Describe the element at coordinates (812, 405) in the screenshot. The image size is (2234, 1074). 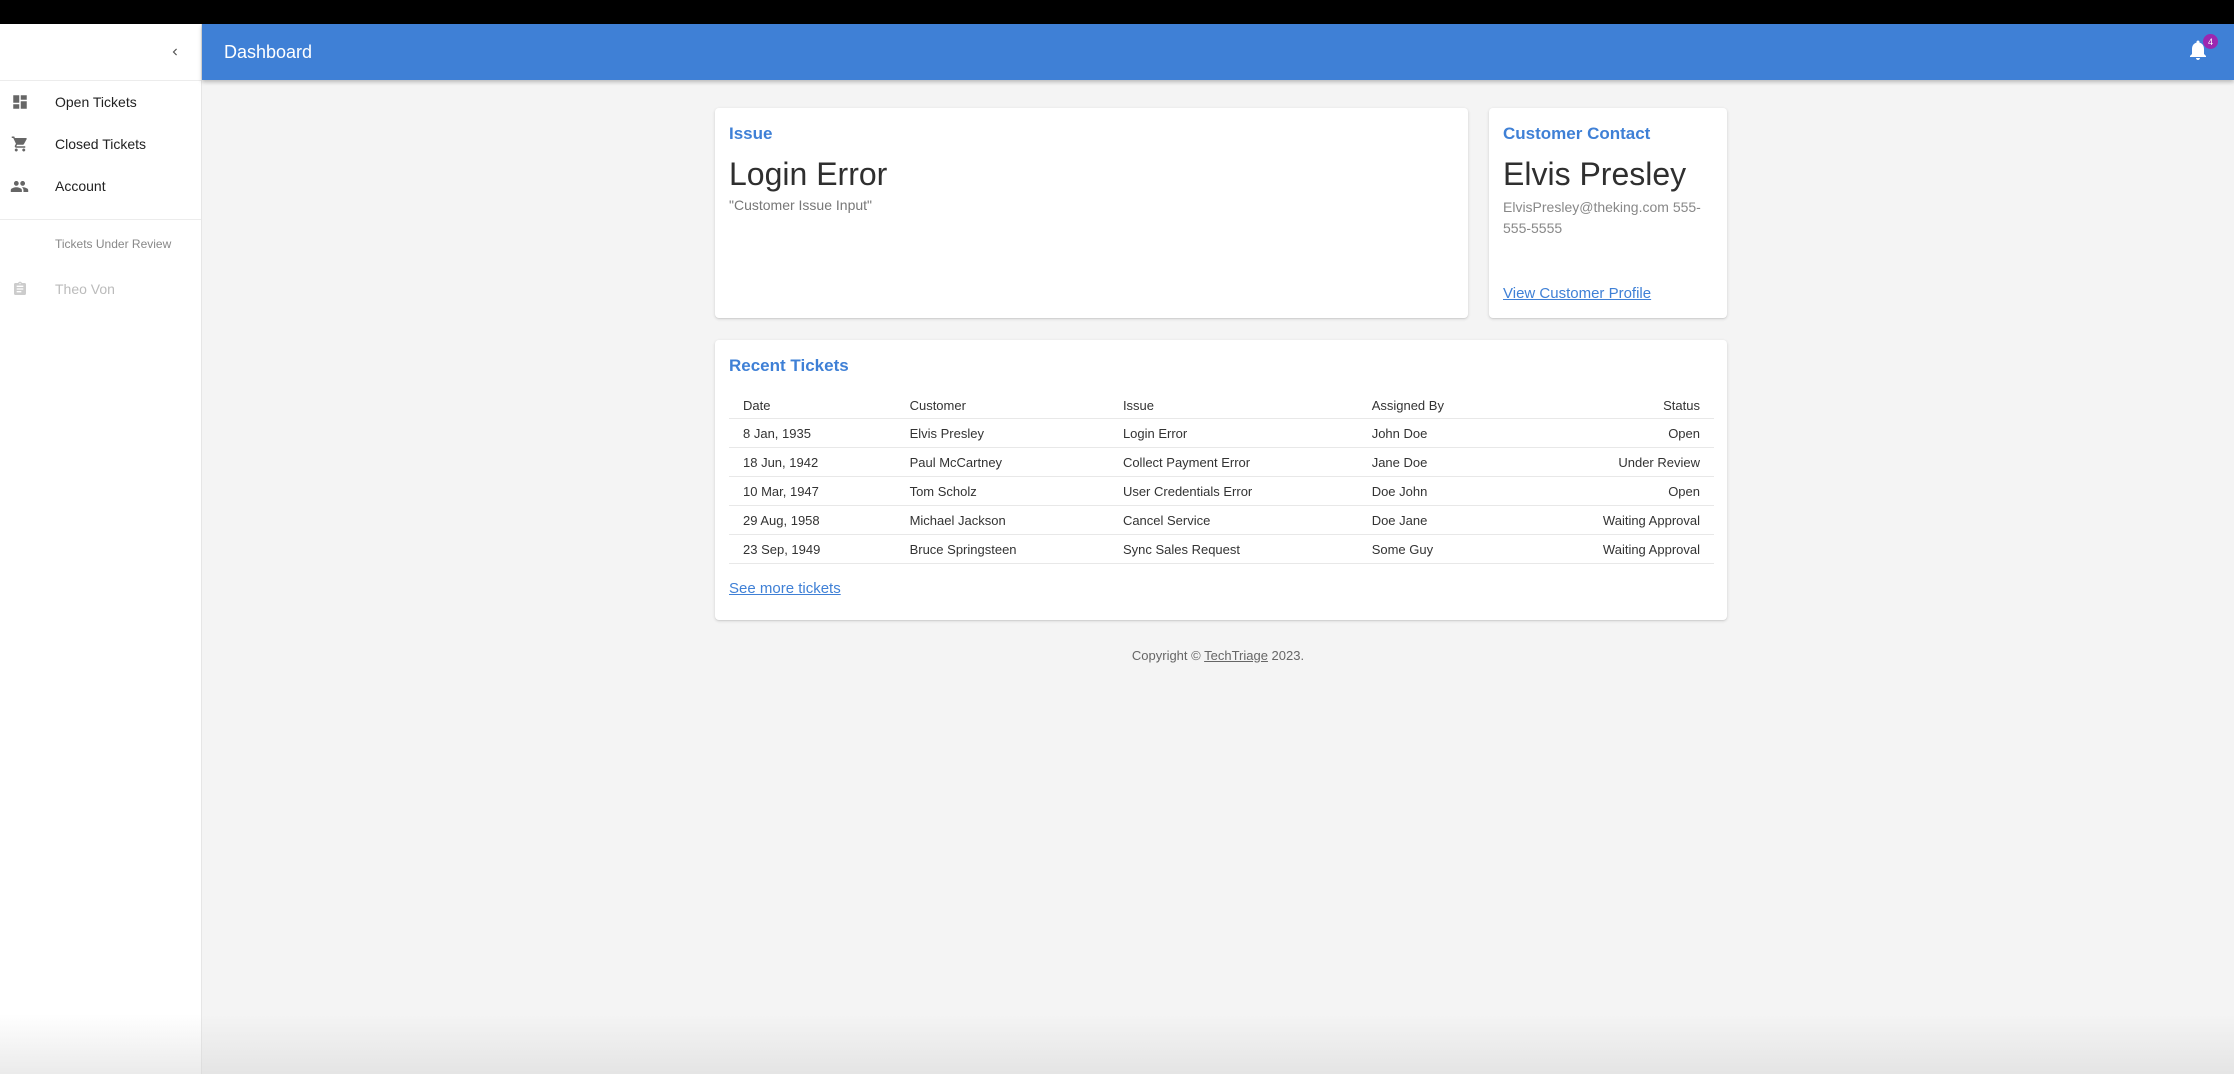
I see `column-header-date: Date` at that location.